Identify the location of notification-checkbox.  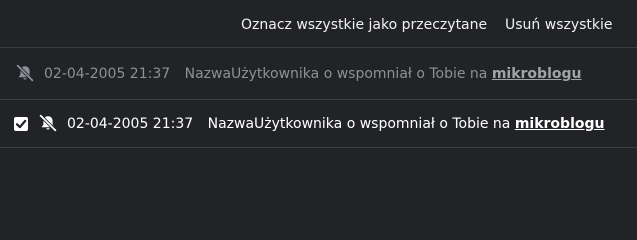
(21, 124).